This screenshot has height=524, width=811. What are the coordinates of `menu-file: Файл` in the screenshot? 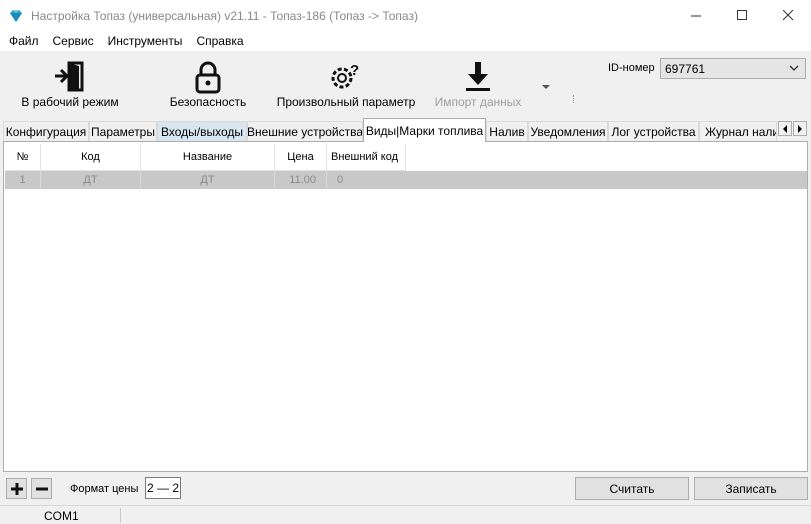 It's located at (24, 41).